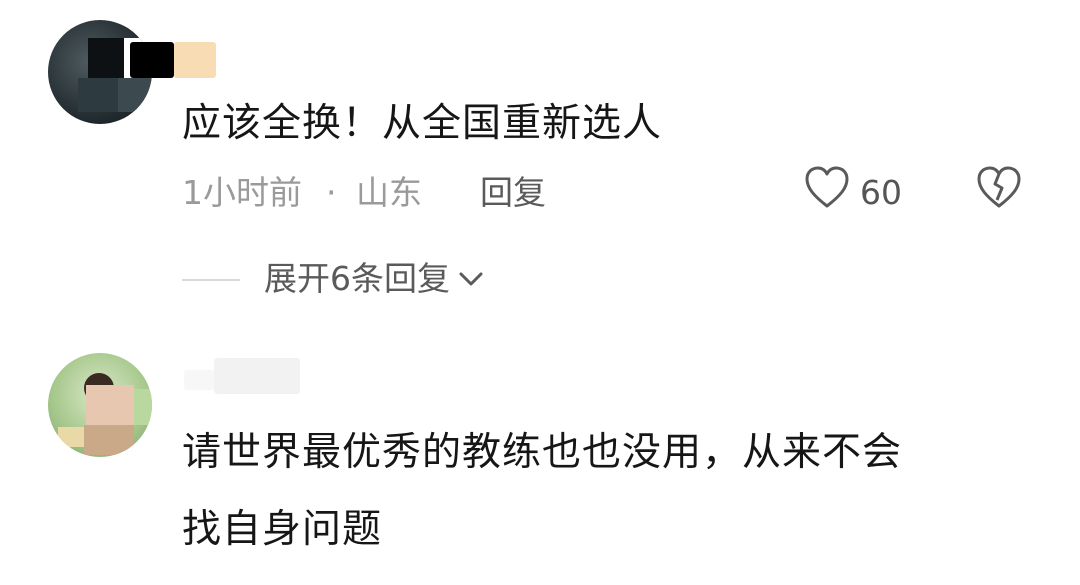  I want to click on expand-replies-label: 展开6条回复, so click(357, 278).